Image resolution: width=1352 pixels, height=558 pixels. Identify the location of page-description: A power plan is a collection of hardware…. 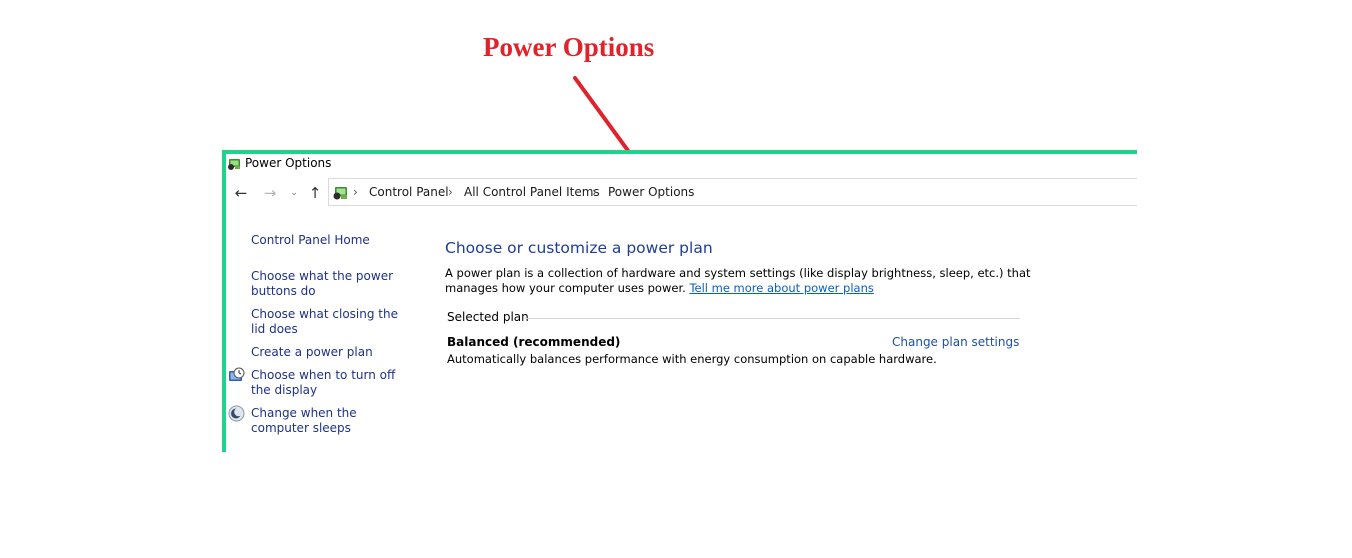
(745, 281).